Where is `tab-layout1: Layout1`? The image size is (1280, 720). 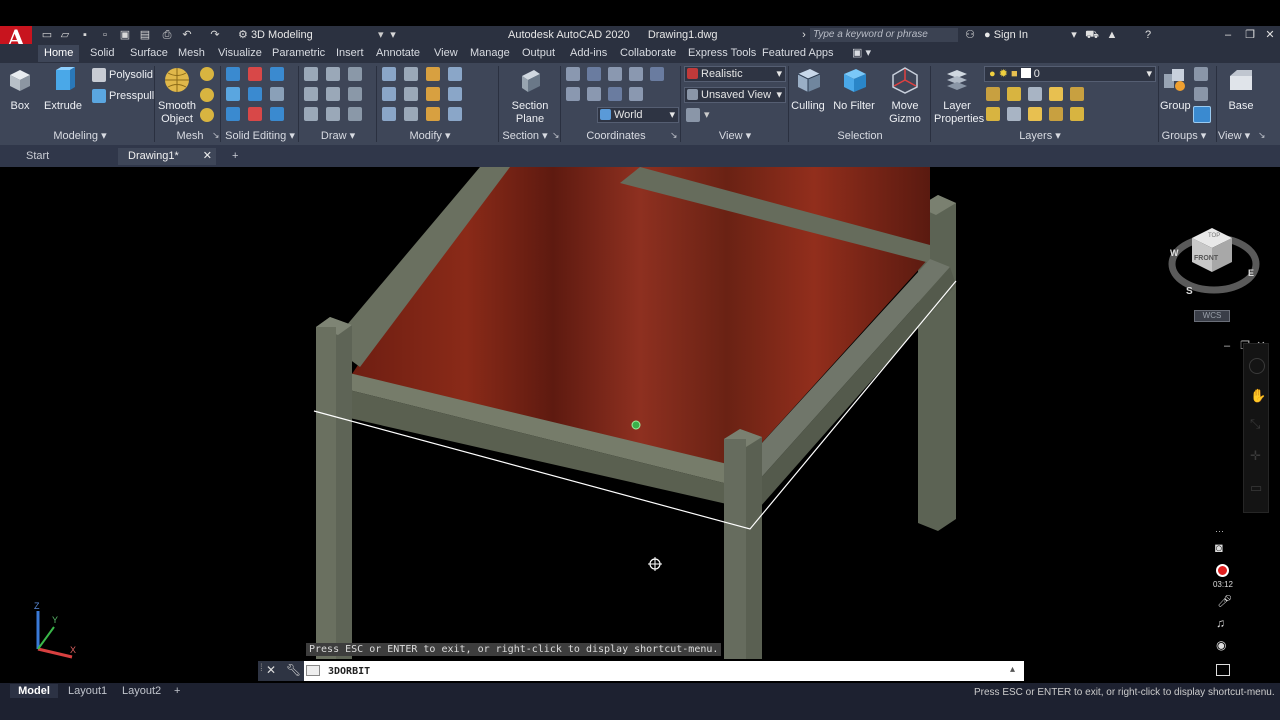
tab-layout1: Layout1 is located at coordinates (87, 691).